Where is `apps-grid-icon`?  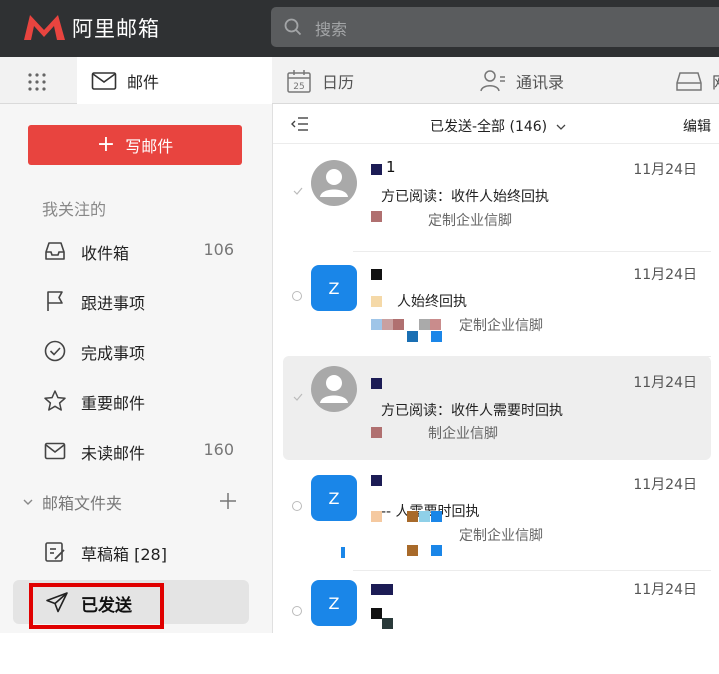 apps-grid-icon is located at coordinates (37, 82).